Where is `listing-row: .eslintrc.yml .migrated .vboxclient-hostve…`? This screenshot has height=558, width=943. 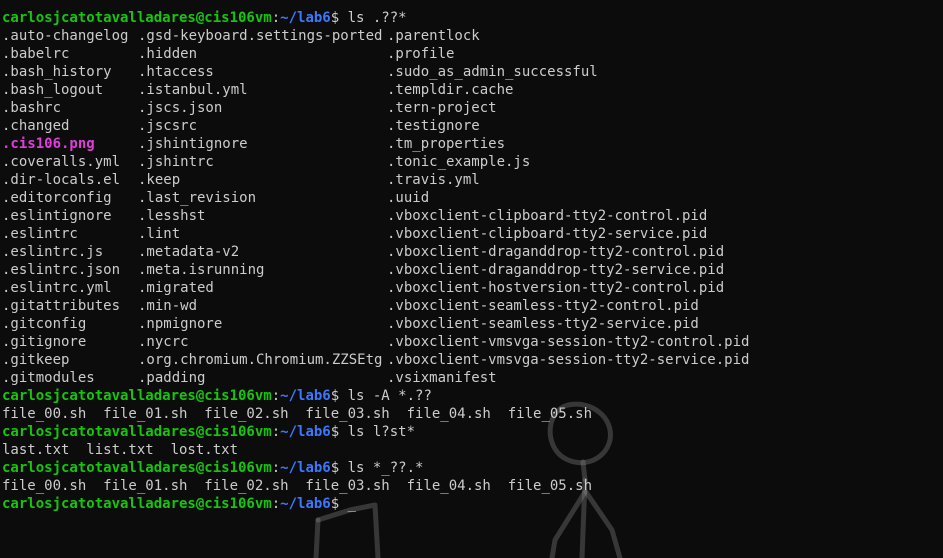 listing-row: .eslintrc.yml .migrated .vboxclient-hostve… is located at coordinates (472, 288).